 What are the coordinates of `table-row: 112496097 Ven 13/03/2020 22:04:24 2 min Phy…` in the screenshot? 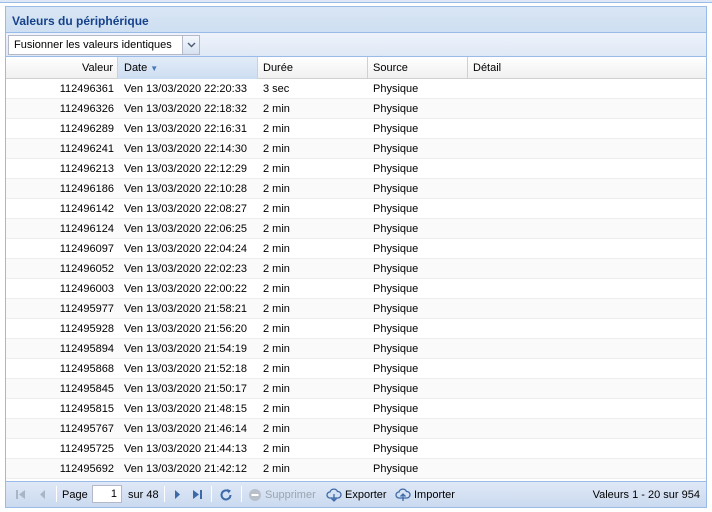 It's located at (356, 249).